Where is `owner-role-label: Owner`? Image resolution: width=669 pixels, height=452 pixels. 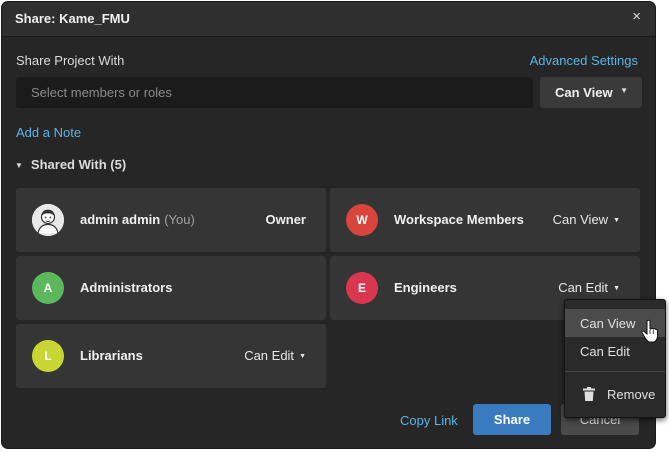
owner-role-label: Owner is located at coordinates (285, 219).